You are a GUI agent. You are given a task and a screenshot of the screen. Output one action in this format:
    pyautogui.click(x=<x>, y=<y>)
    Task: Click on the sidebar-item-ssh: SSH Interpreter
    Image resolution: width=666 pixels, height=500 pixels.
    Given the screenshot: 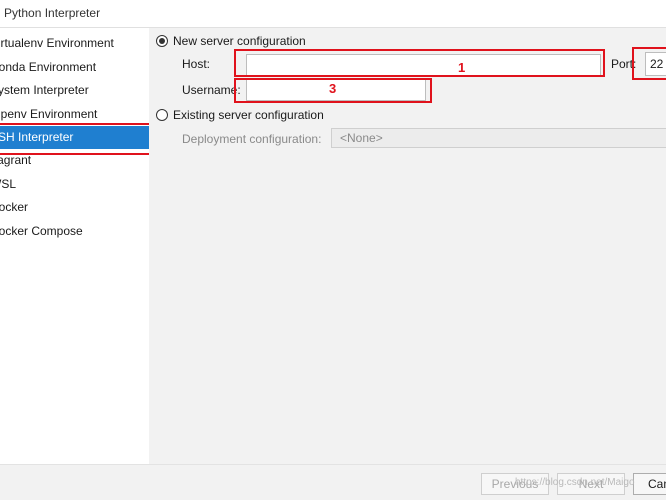 What is the action you would take?
    pyautogui.click(x=74, y=137)
    